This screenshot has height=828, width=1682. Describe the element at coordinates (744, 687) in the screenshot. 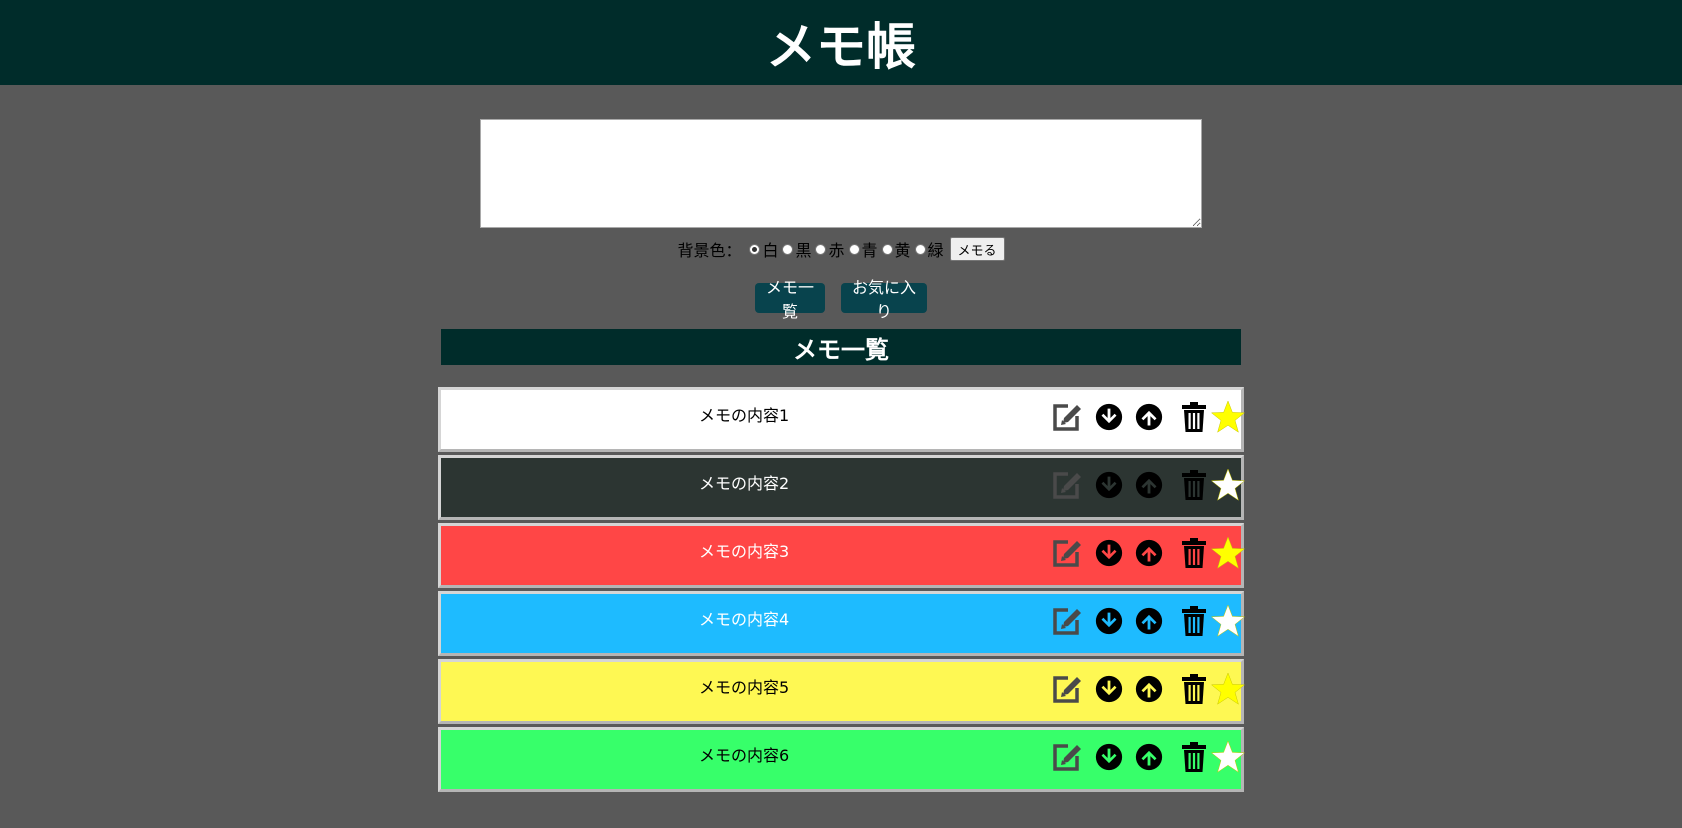

I see `memo-text: メモの内容5` at that location.